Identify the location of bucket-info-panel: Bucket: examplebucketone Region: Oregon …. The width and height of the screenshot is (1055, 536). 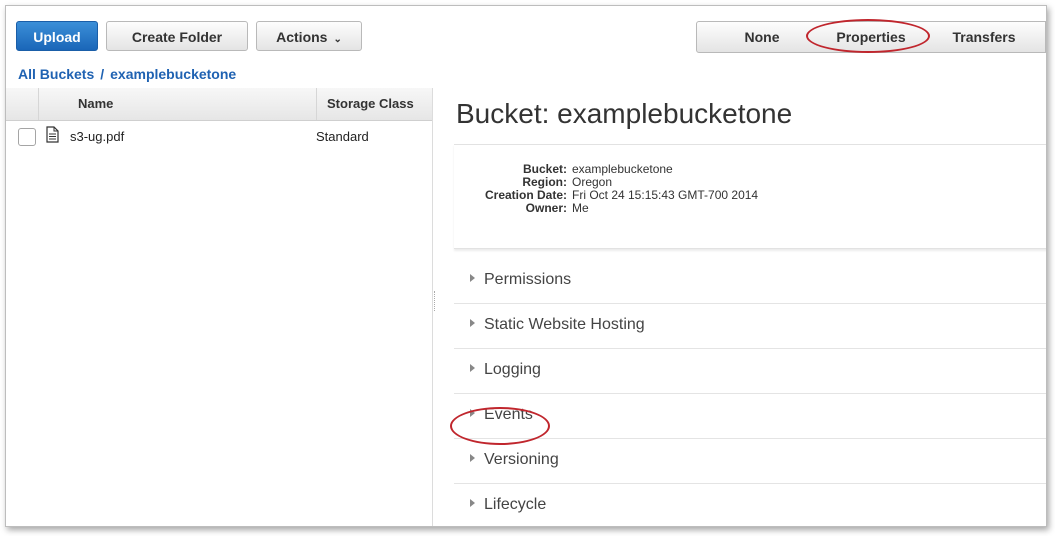
(750, 196).